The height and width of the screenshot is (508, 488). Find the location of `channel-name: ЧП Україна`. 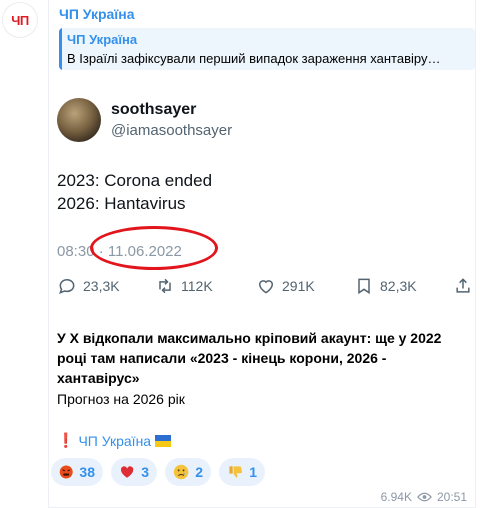

channel-name: ЧП Україна is located at coordinates (97, 14).